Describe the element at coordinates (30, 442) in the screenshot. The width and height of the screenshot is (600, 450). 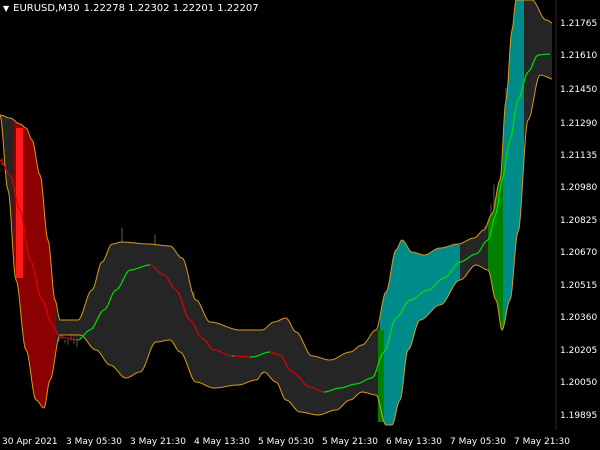
I see `time-label: 30 Apr 2021` at that location.